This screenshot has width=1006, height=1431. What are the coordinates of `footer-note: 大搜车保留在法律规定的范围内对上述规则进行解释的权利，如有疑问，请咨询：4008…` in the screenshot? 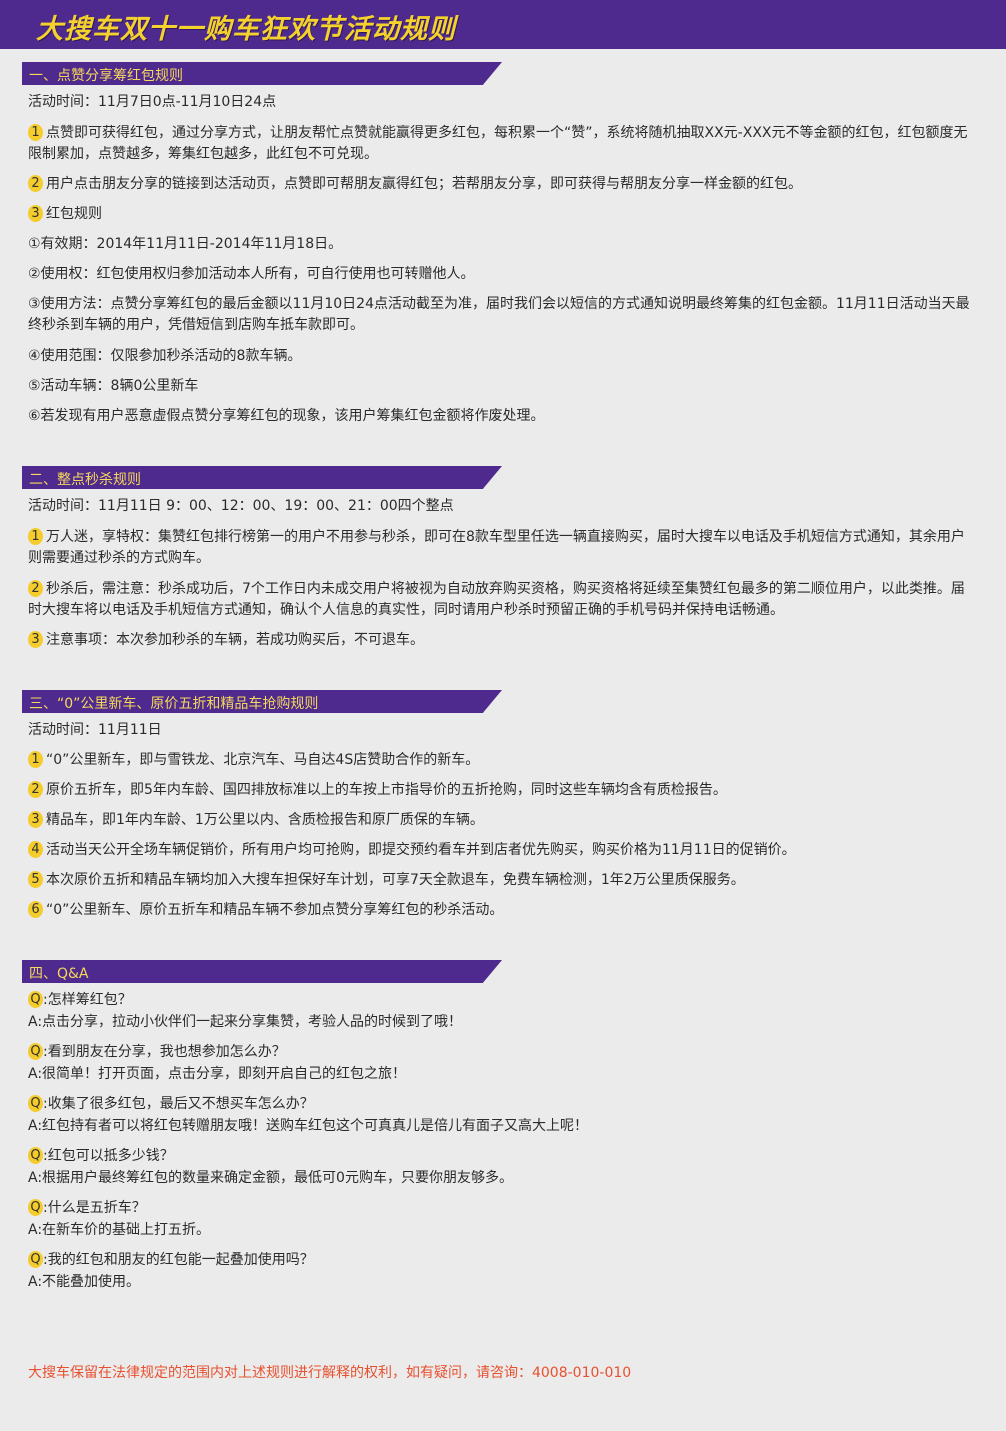 It's located at (330, 1373).